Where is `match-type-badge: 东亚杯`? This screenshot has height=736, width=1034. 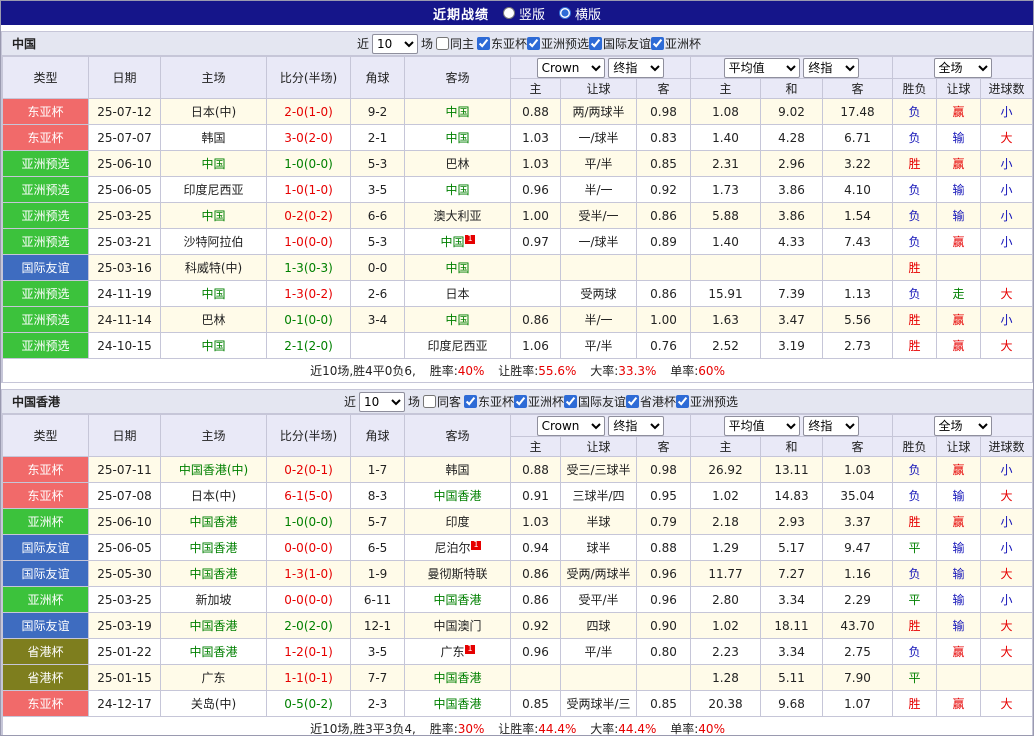 match-type-badge: 东亚杯 is located at coordinates (45, 495).